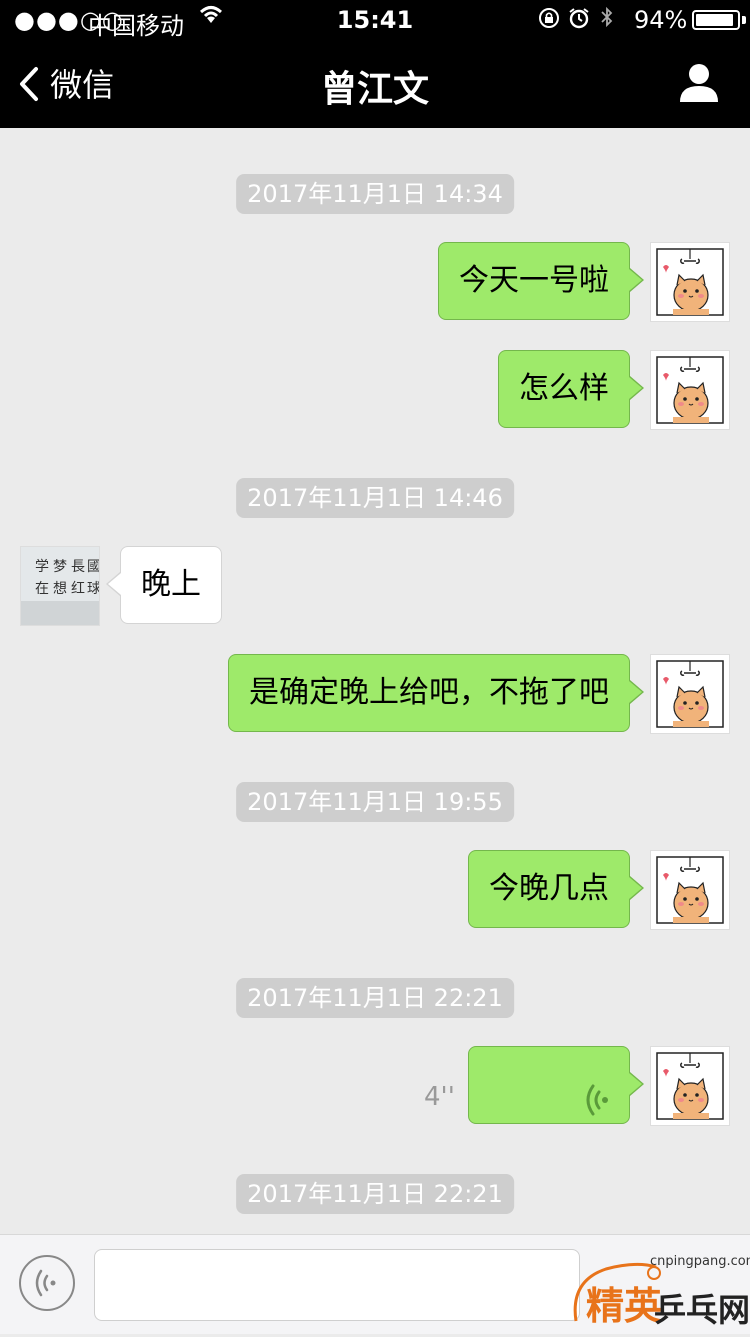 The height and width of the screenshot is (1337, 750). I want to click on voice-icon, so click(47, 1285).